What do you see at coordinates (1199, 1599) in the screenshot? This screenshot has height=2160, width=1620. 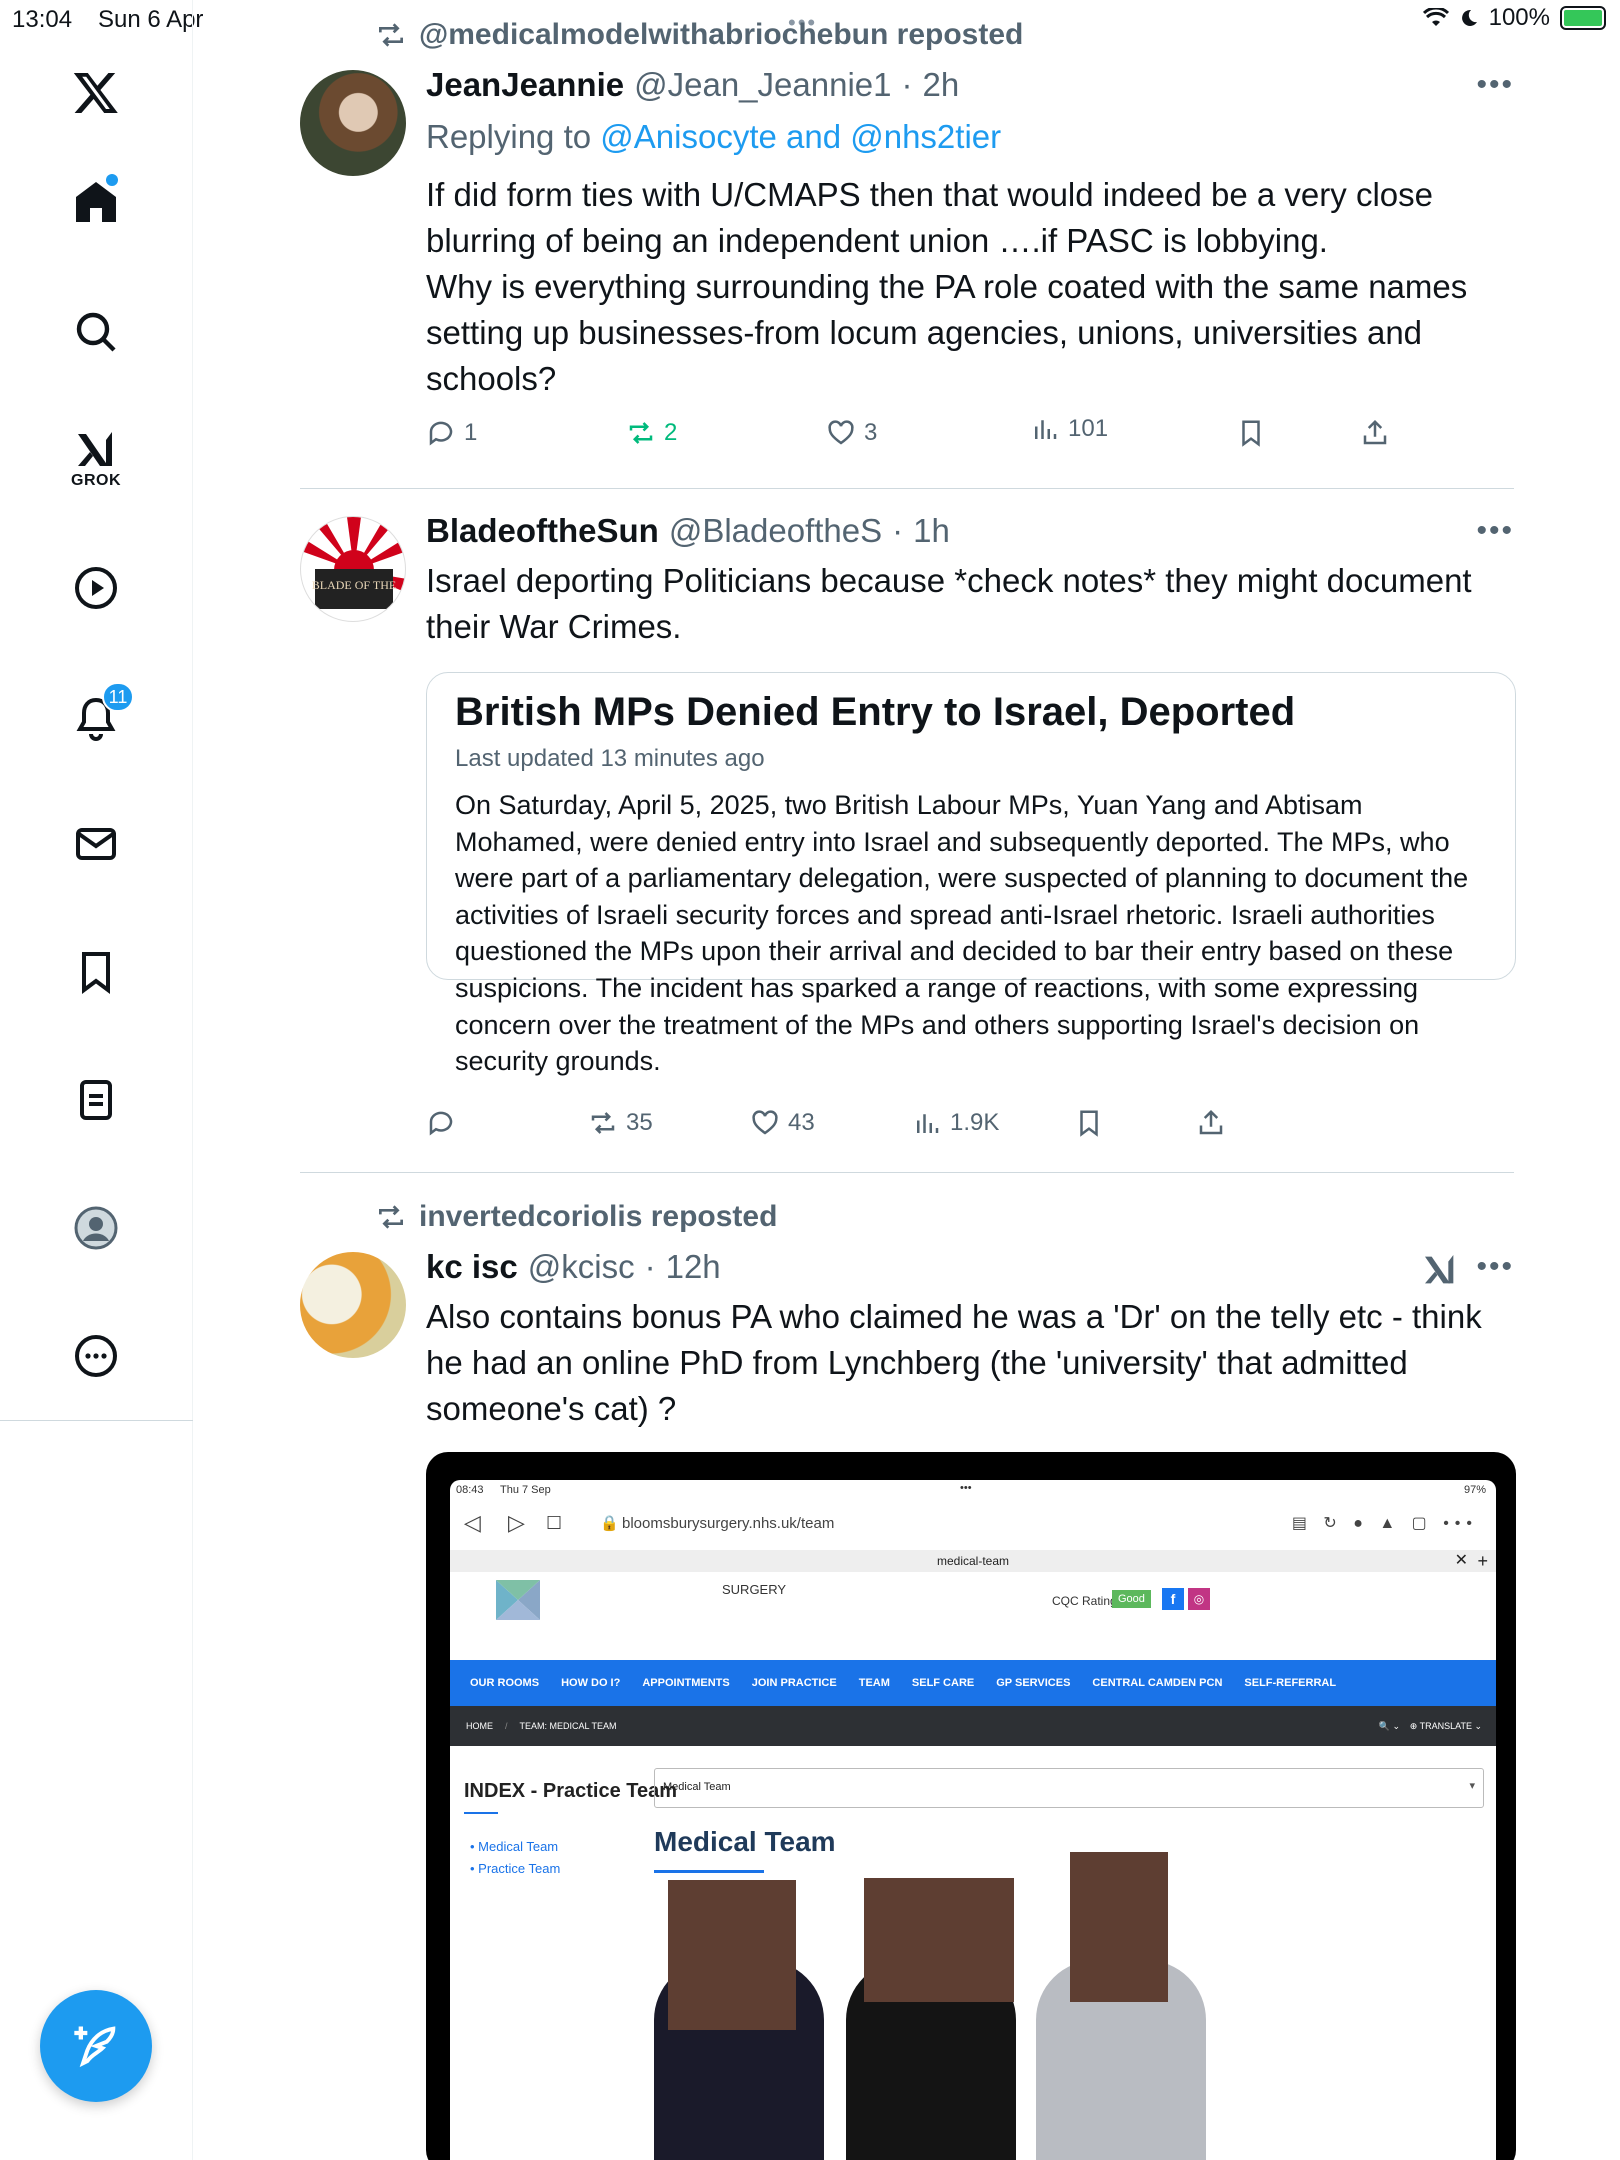 I see `instagram-icon: ◎` at bounding box center [1199, 1599].